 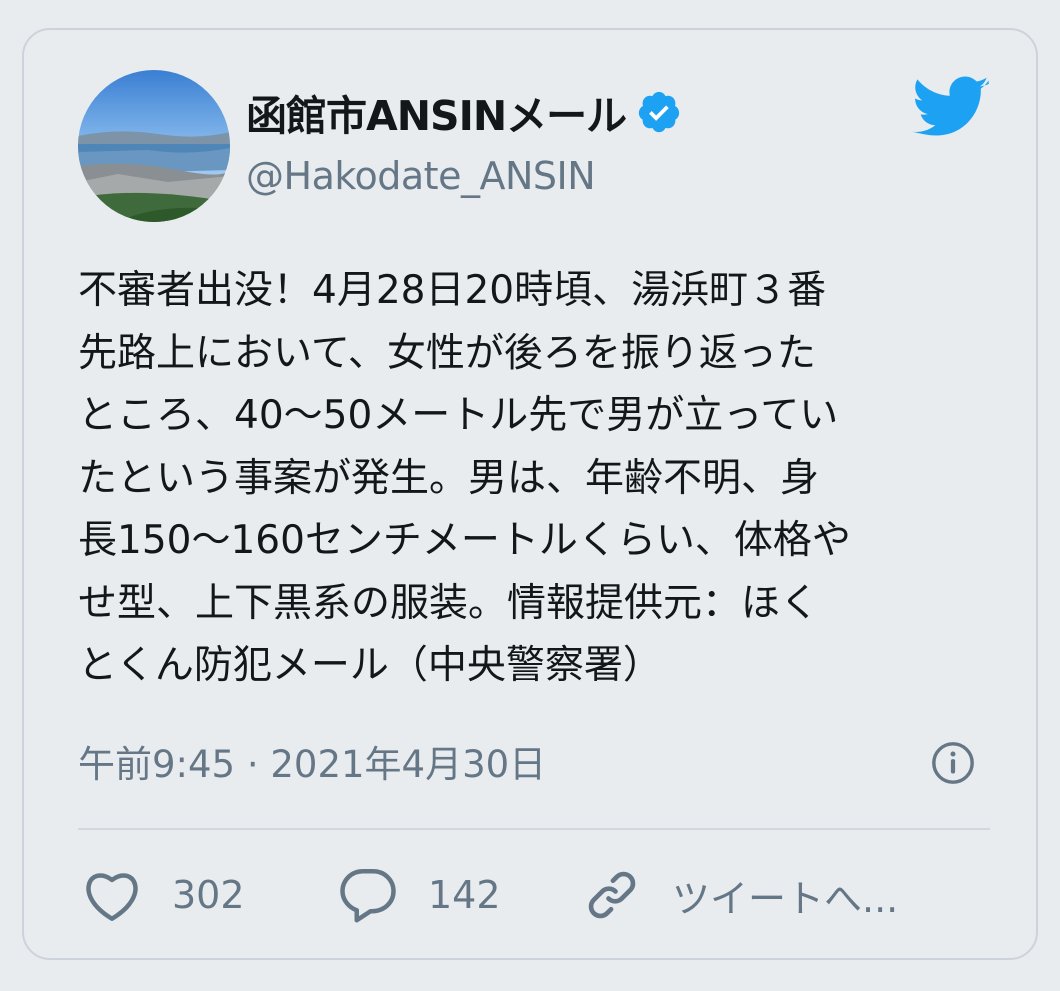 I want to click on author-row: 函館市ANSINメール, so click(x=464, y=112).